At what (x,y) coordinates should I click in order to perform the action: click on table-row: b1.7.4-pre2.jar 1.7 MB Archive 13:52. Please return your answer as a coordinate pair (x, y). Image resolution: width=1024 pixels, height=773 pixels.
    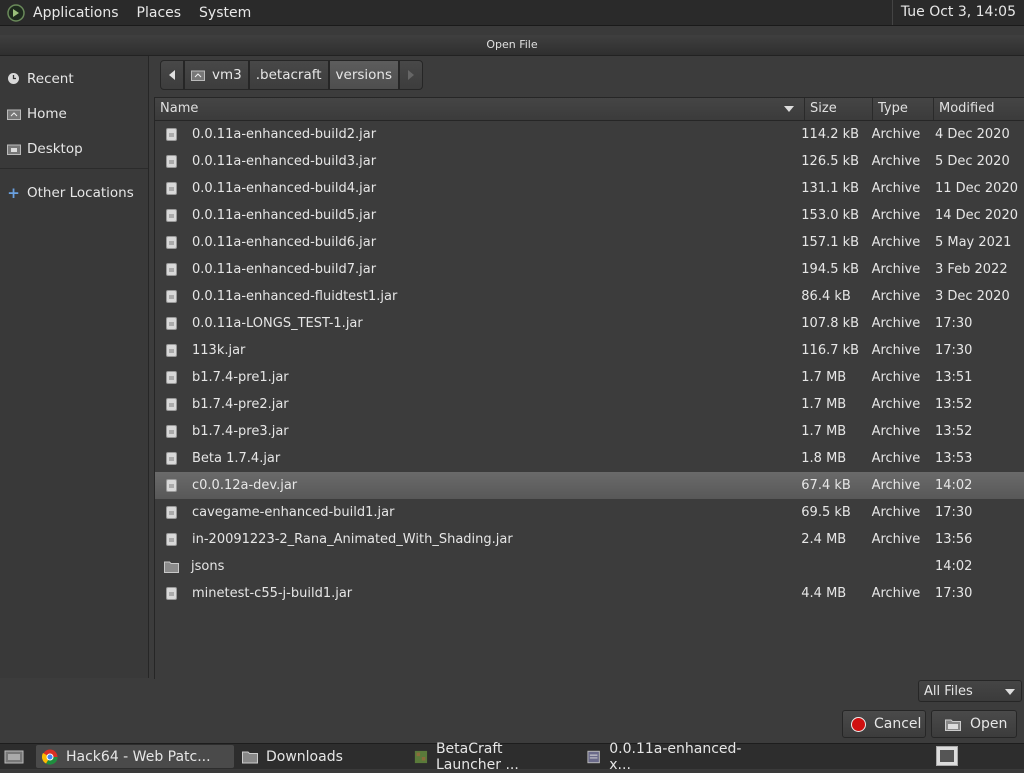
    Looking at the image, I should click on (589, 404).